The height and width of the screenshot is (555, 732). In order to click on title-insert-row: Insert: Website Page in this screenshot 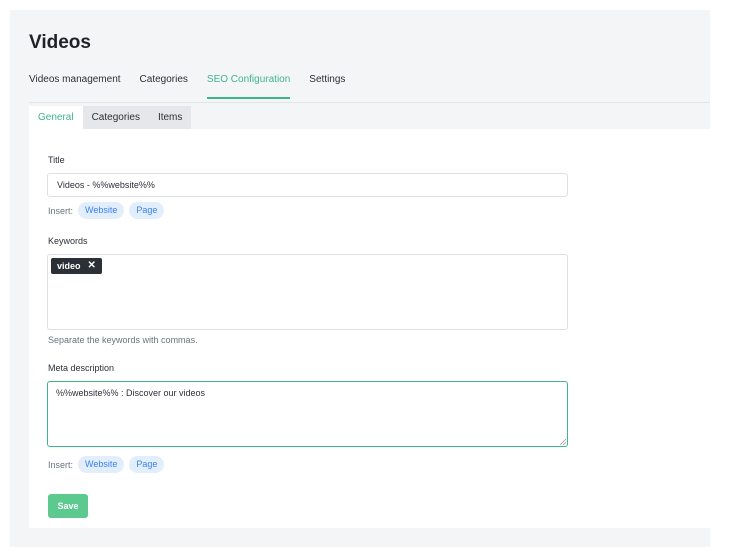, I will do `click(106, 210)`.